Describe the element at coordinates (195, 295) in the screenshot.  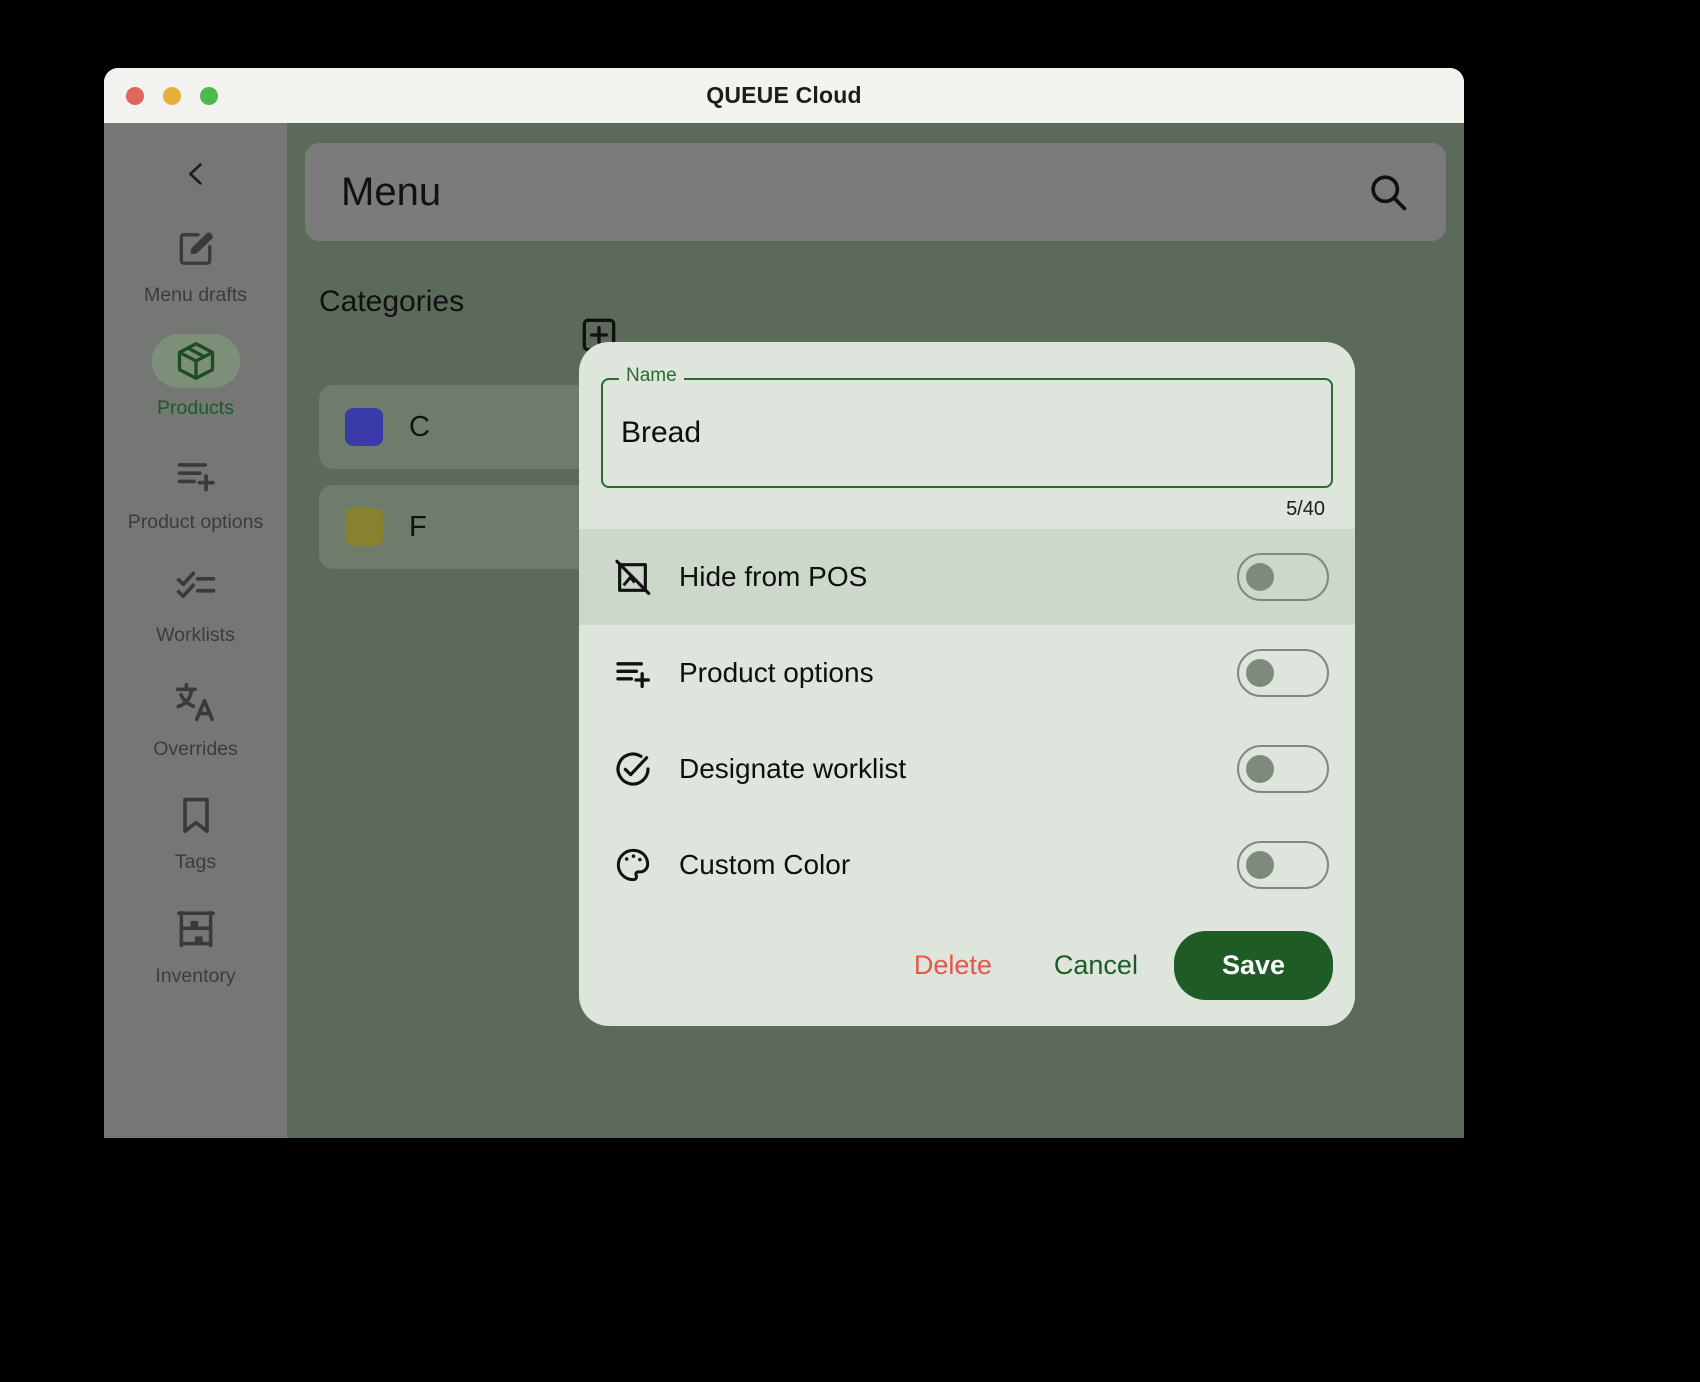
I see `sidebar-item-label: Menu drafts` at that location.